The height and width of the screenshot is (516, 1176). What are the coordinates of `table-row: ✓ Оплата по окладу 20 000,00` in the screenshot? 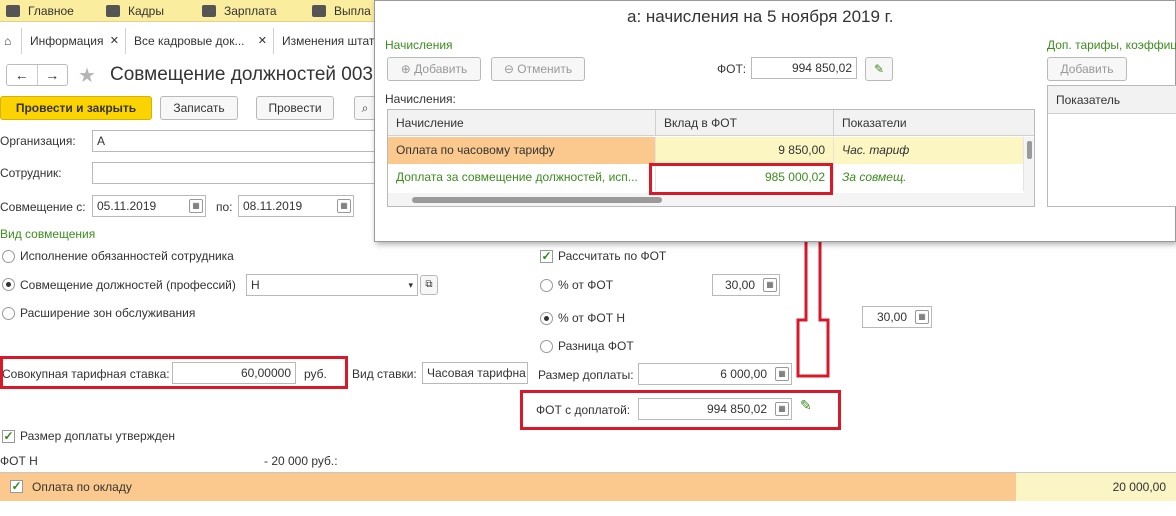 It's located at (588, 487).